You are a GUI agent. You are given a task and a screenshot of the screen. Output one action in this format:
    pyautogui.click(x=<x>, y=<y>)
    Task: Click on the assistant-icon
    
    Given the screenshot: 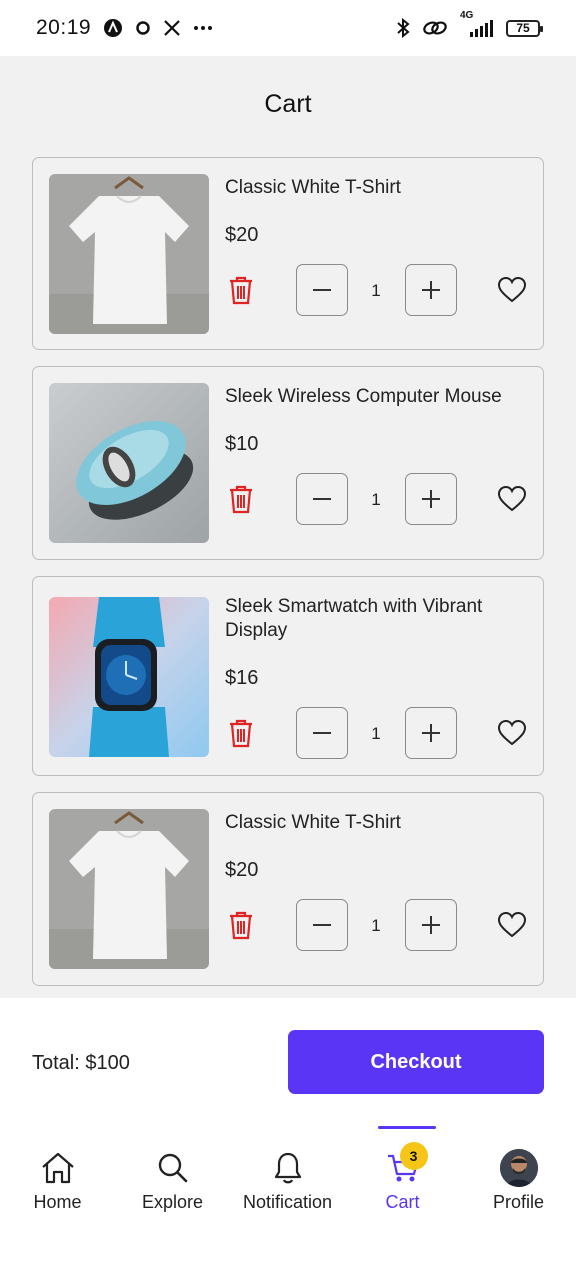 What is the action you would take?
    pyautogui.click(x=113, y=28)
    